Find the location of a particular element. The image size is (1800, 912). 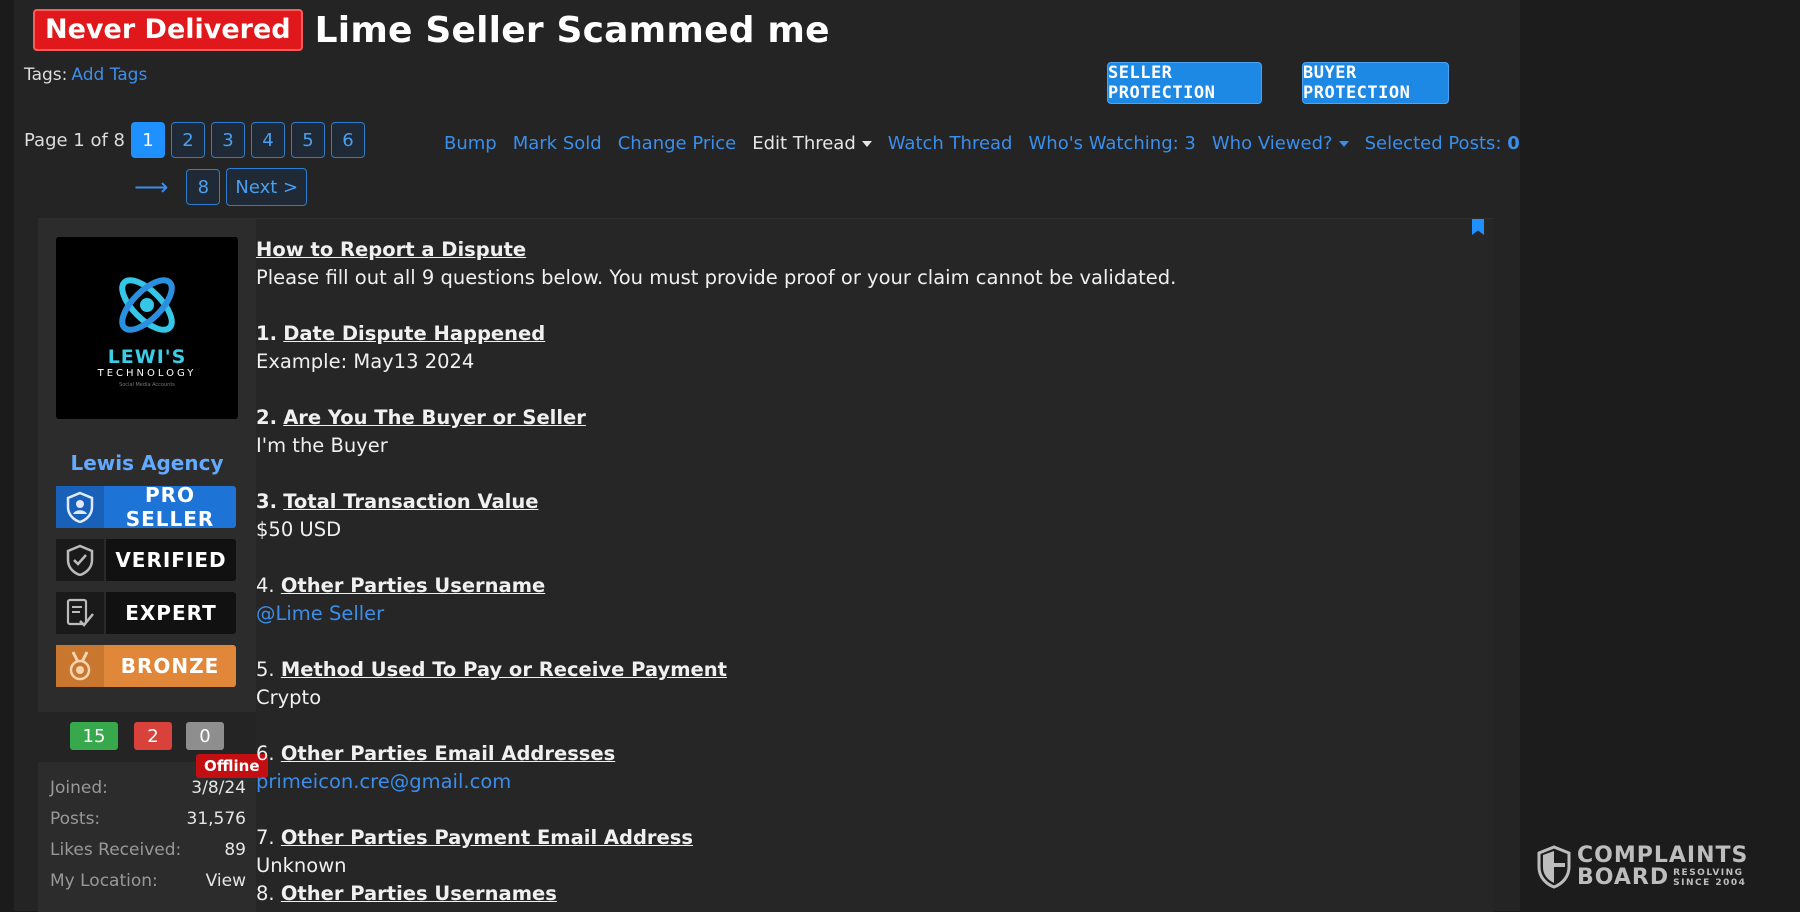

brand-tagline: RESOLVING SINCE 2004 is located at coordinates (1709, 878).